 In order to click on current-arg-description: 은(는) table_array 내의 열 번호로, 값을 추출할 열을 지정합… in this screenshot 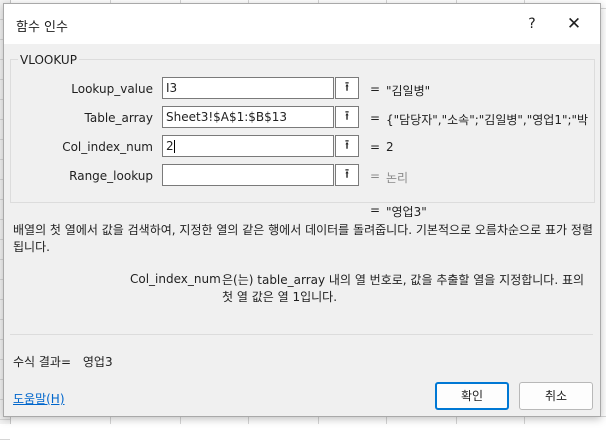, I will do `click(403, 288)`.